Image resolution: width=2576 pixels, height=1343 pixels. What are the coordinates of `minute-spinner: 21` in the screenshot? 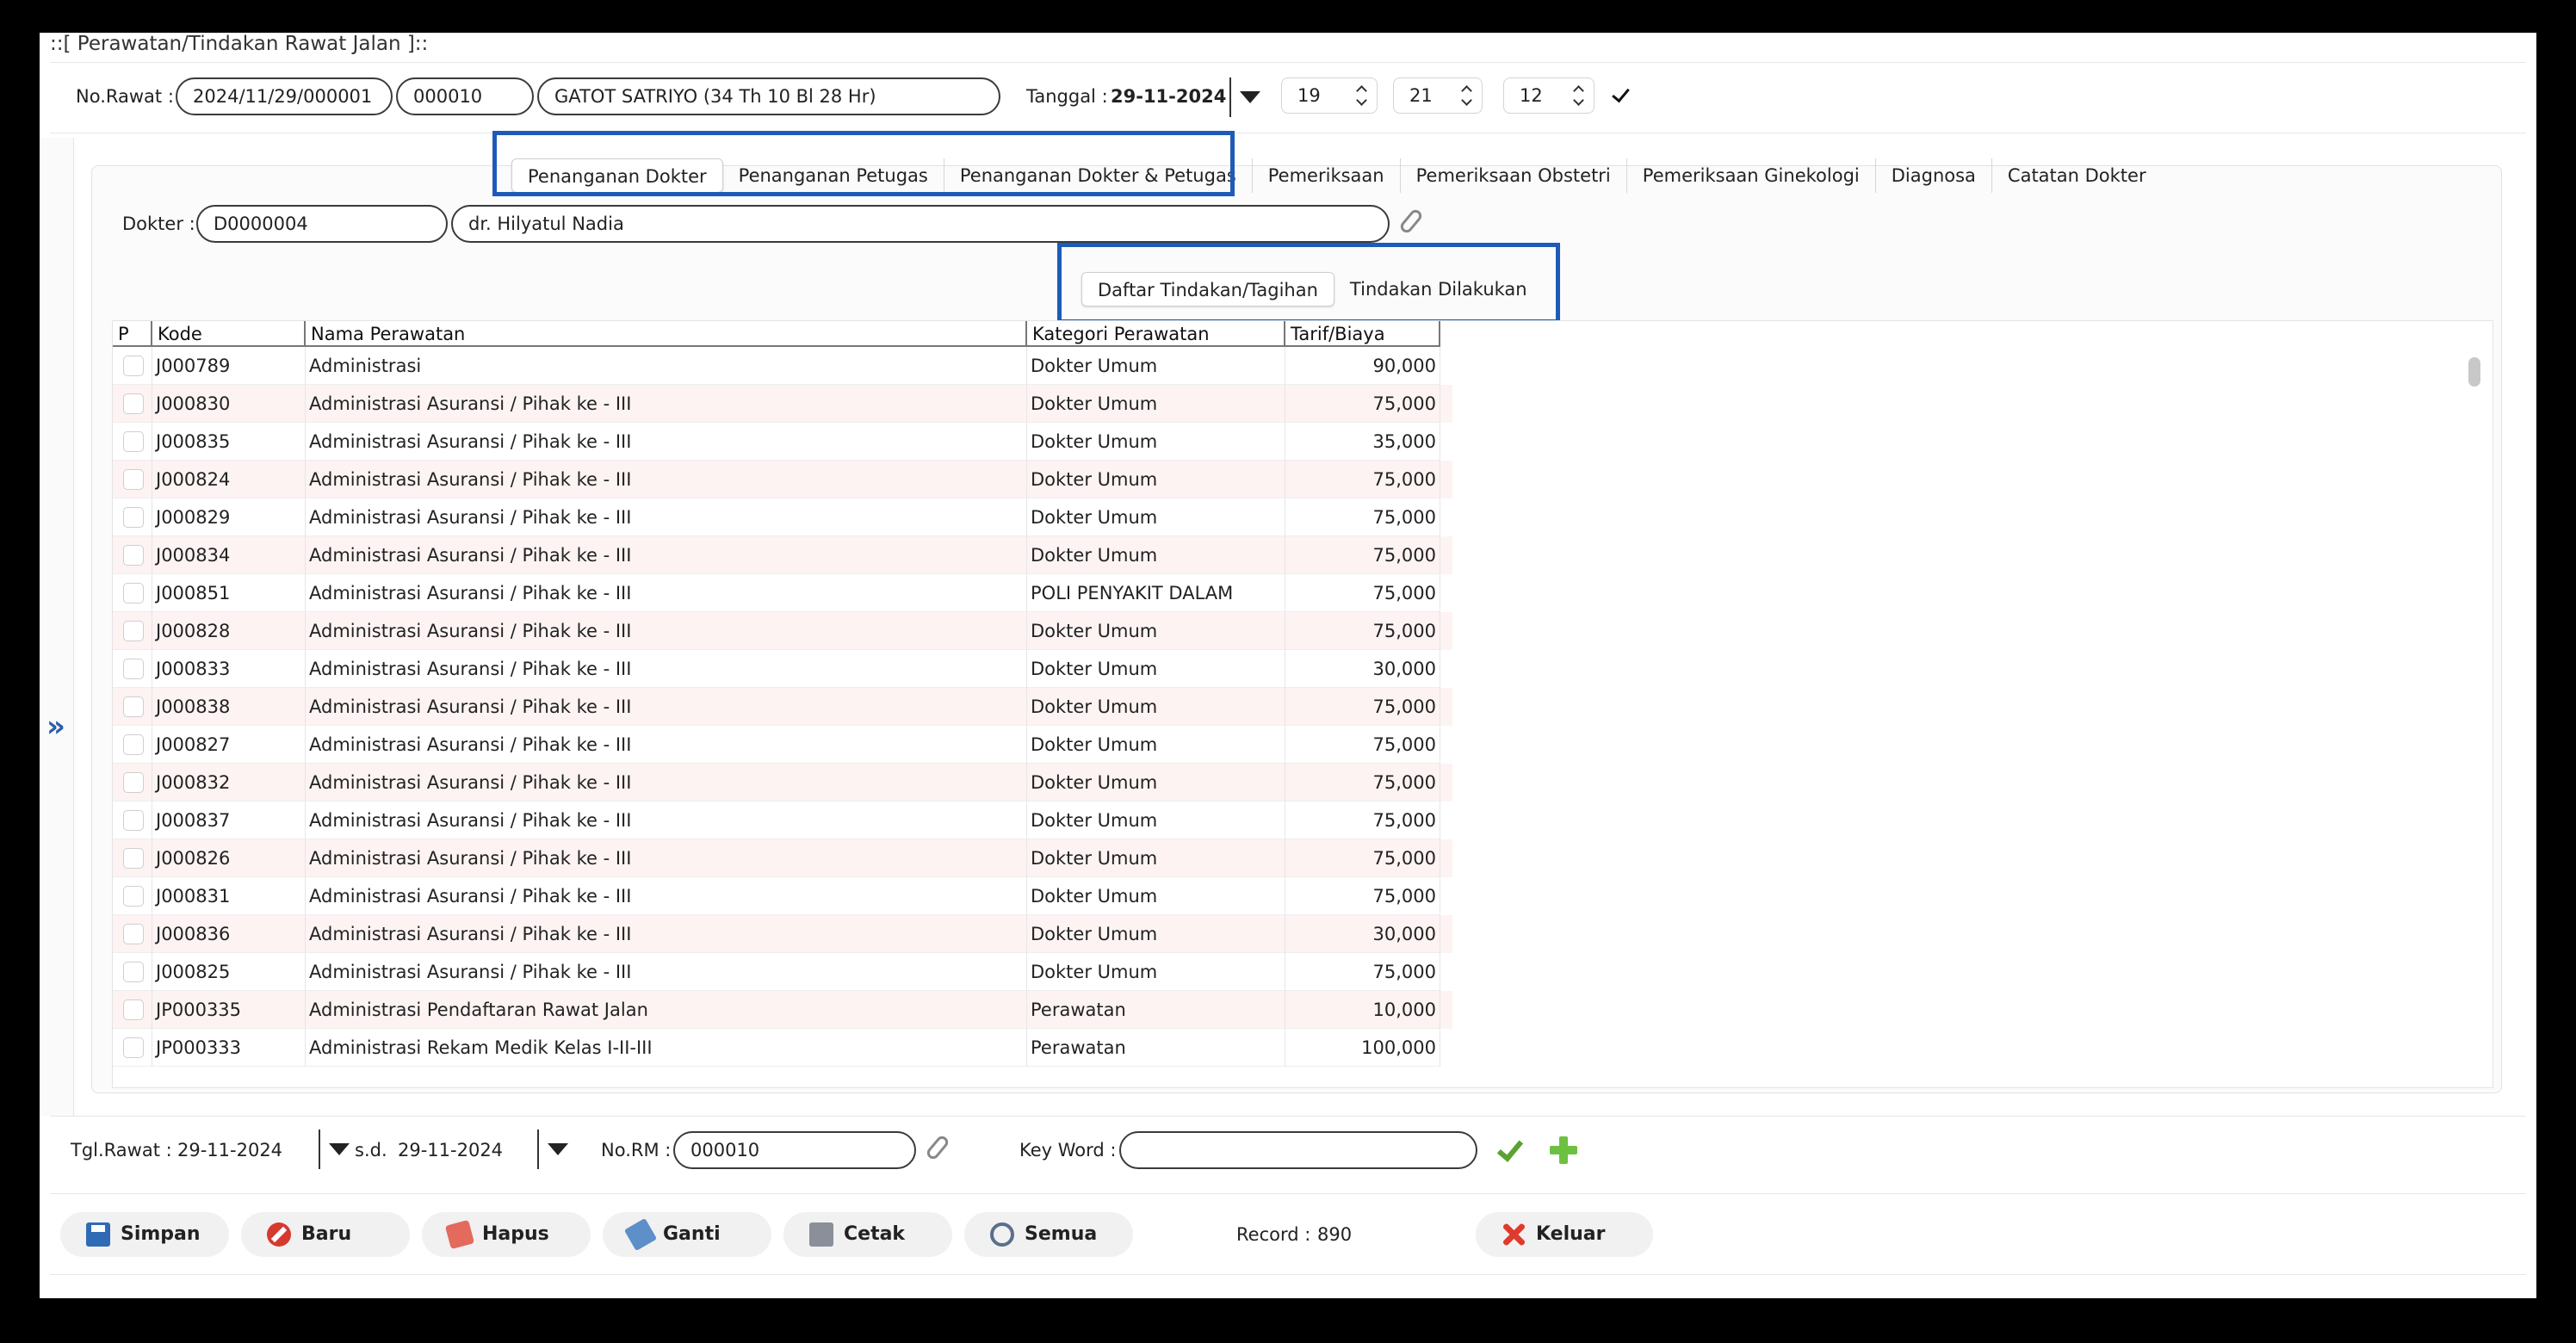 It's located at (1438, 95).